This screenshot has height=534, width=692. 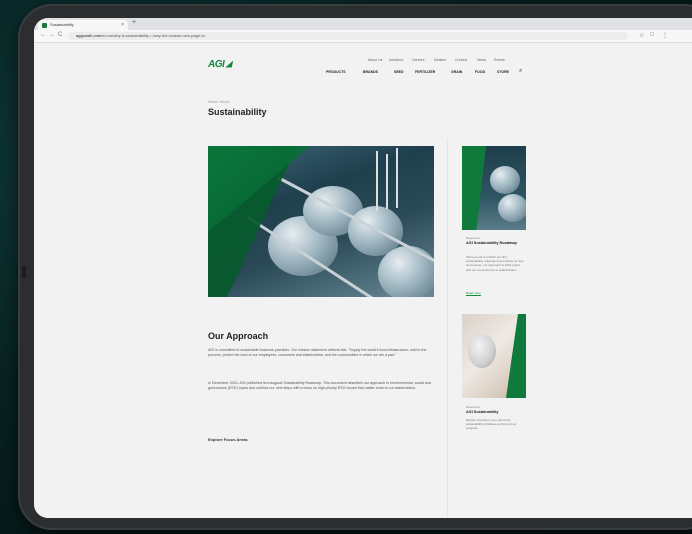 What do you see at coordinates (473, 407) in the screenshot?
I see `card2-label: Resources` at bounding box center [473, 407].